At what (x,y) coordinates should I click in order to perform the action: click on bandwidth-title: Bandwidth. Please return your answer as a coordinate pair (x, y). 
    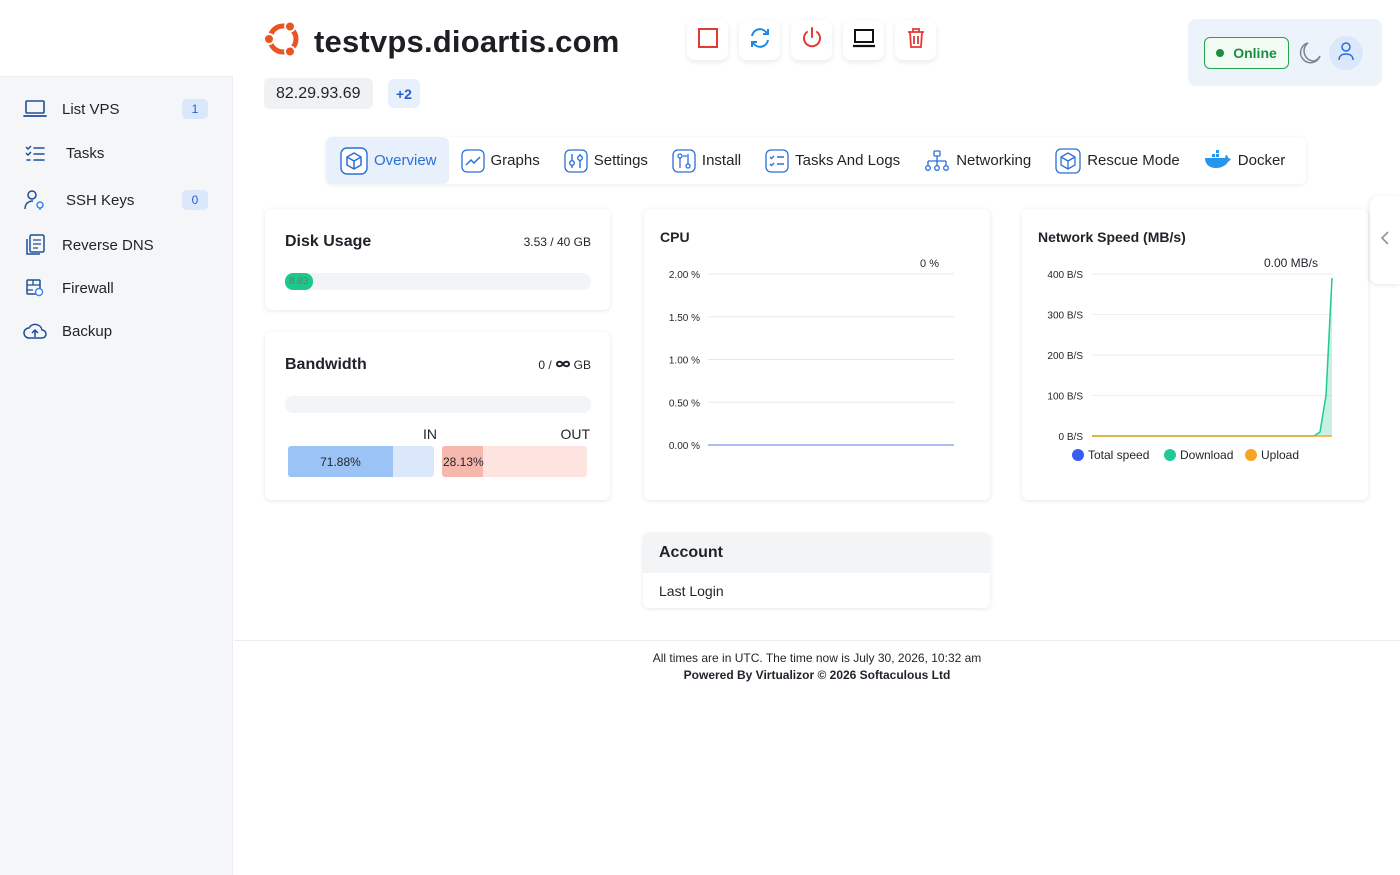
    Looking at the image, I should click on (326, 364).